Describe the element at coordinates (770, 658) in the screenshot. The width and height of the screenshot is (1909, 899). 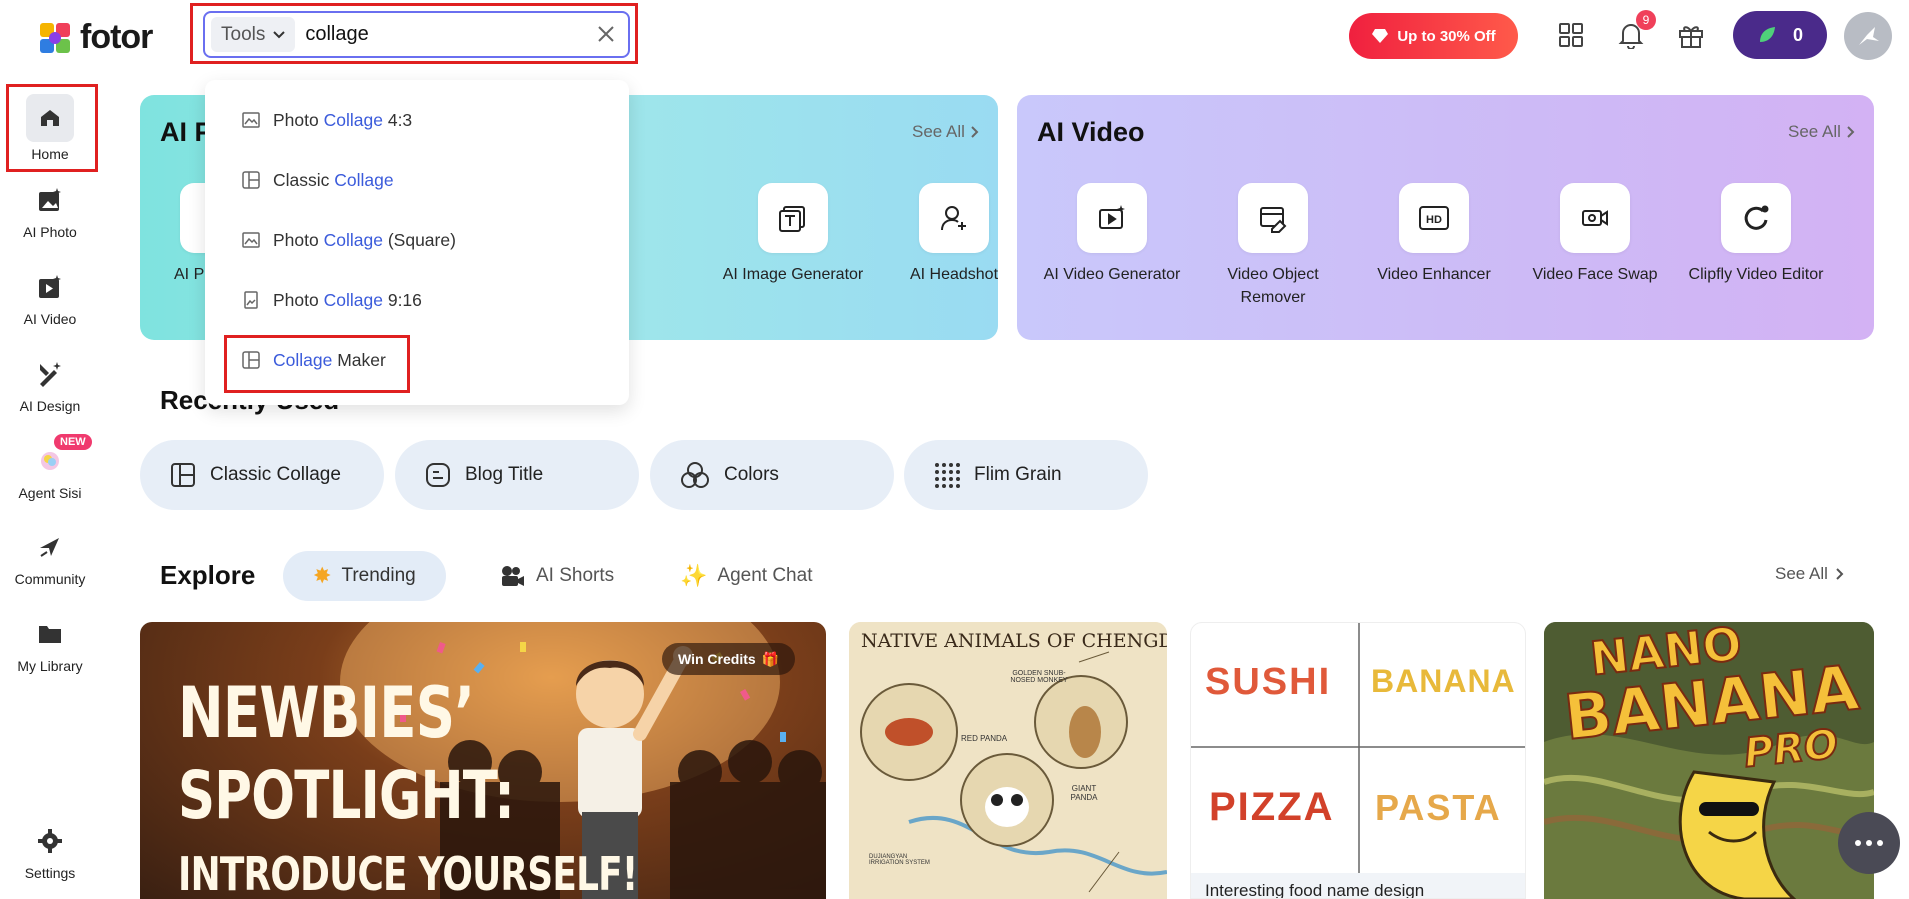
I see `gift-icon: 🎁` at that location.